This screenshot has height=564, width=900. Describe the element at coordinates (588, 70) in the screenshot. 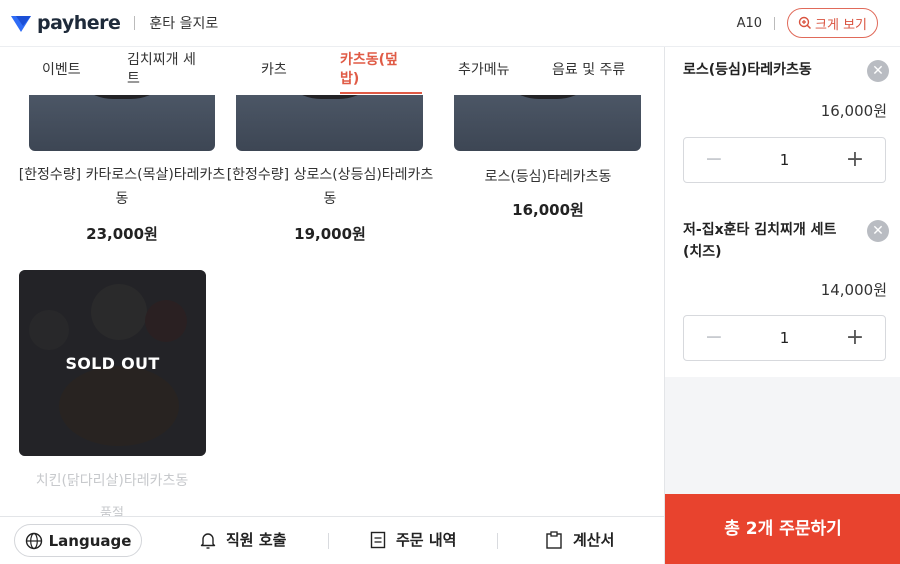

I see `tab-drinks: 음료 및 주류` at that location.